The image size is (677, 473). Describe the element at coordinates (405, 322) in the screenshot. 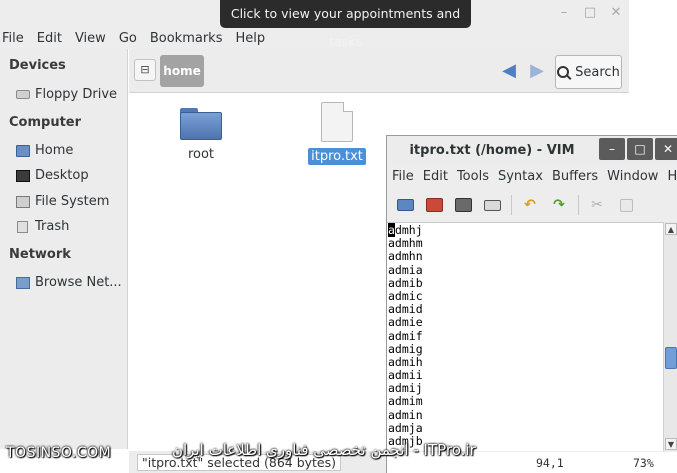

I see `vim-buffer-line: admie` at that location.